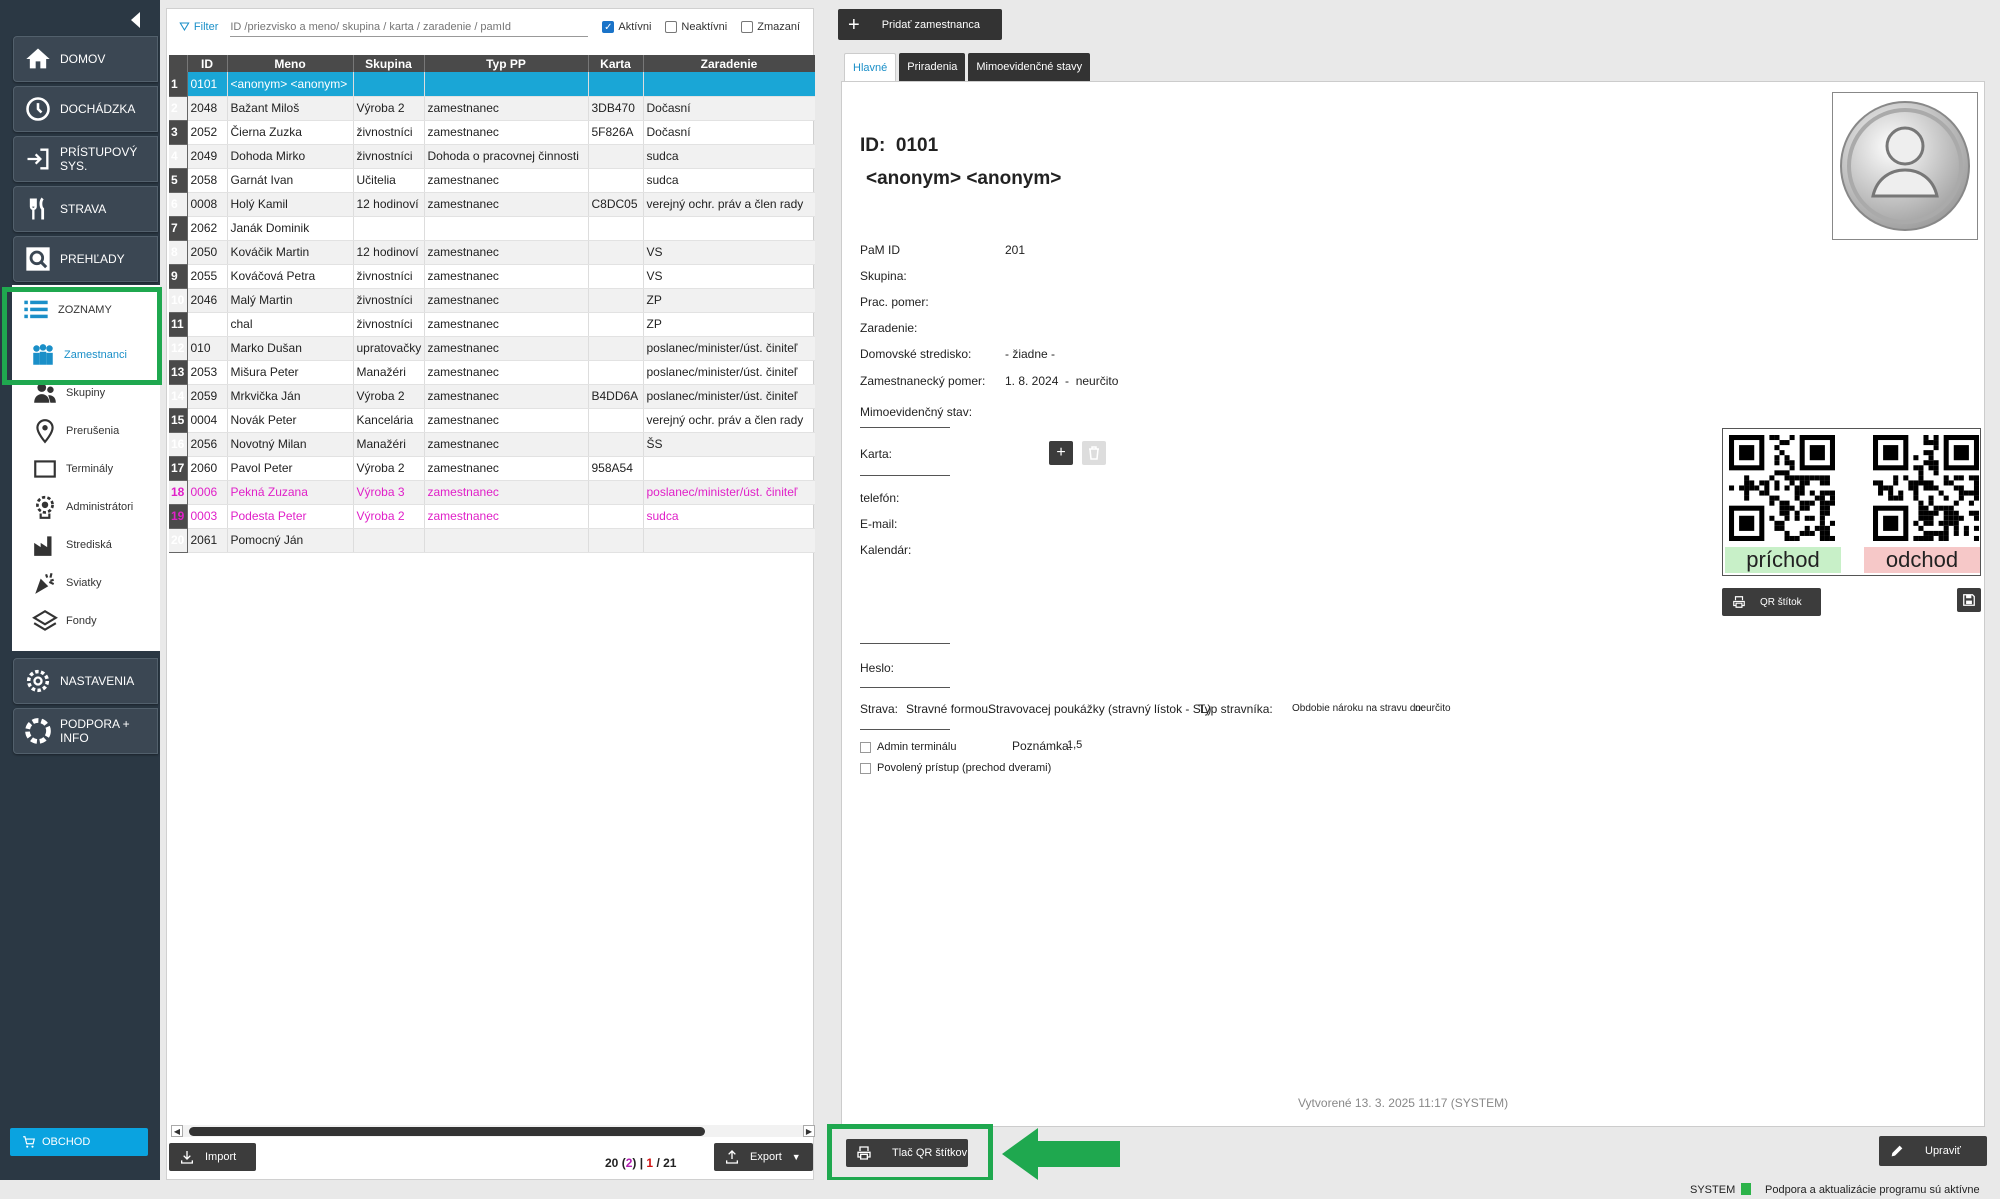 The image size is (2000, 1199). Describe the element at coordinates (506, 63) in the screenshot. I see `col-header-typ-pp: Typ PP` at that location.